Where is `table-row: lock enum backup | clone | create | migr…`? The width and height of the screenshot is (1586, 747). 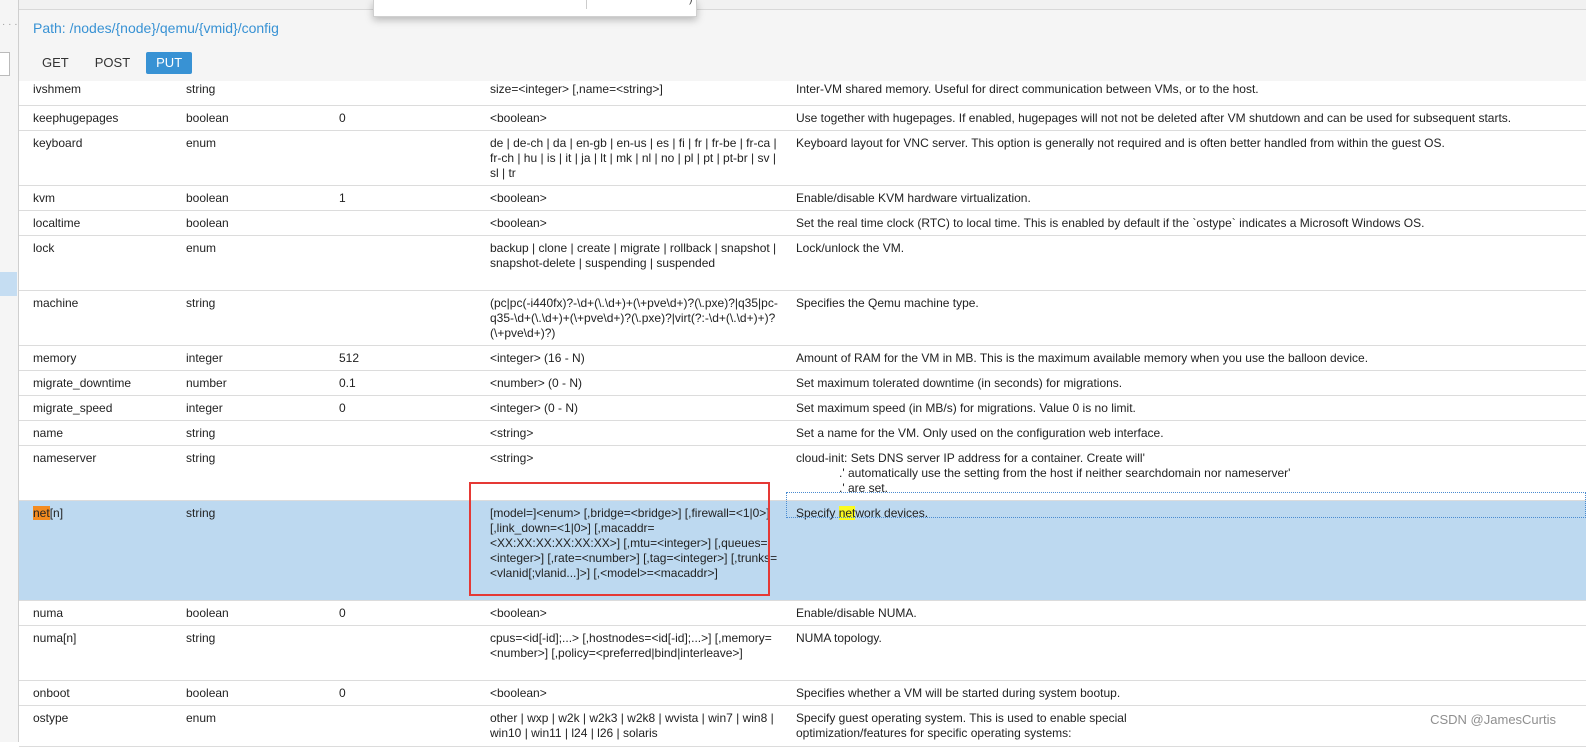 table-row: lock enum backup | clone | create | migr… is located at coordinates (802, 263).